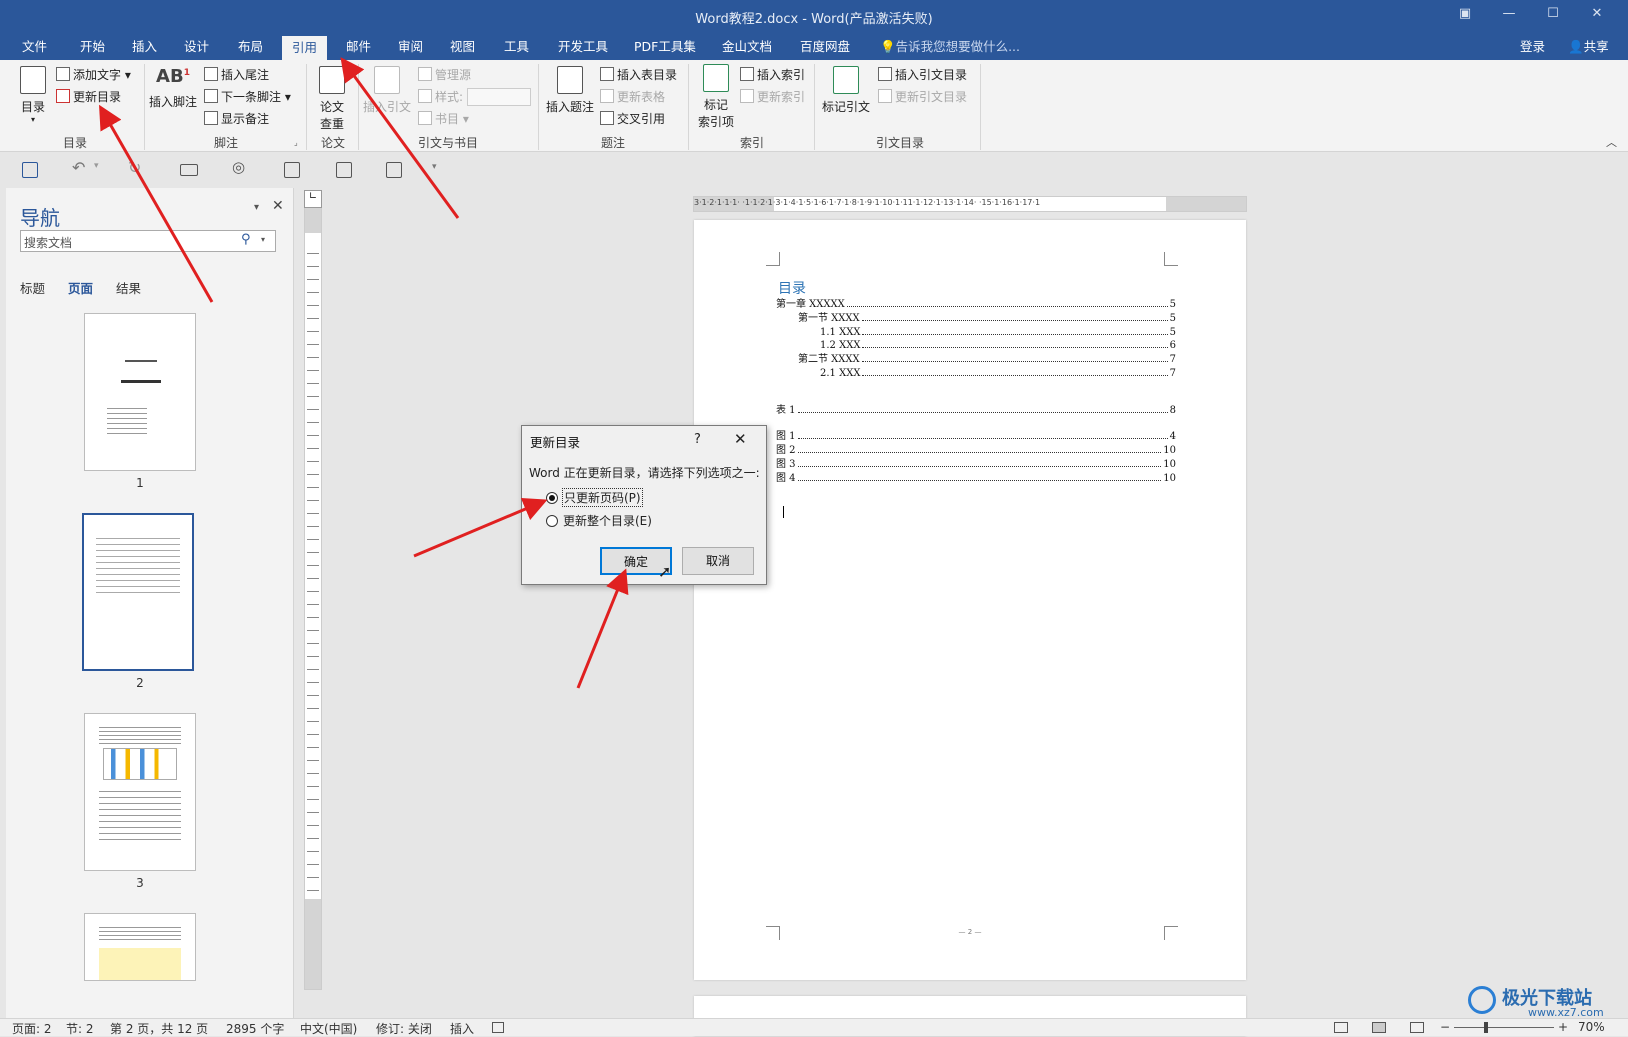  Describe the element at coordinates (296, 142) in the screenshot. I see `dialog-launcher-icon: ⌟` at that location.